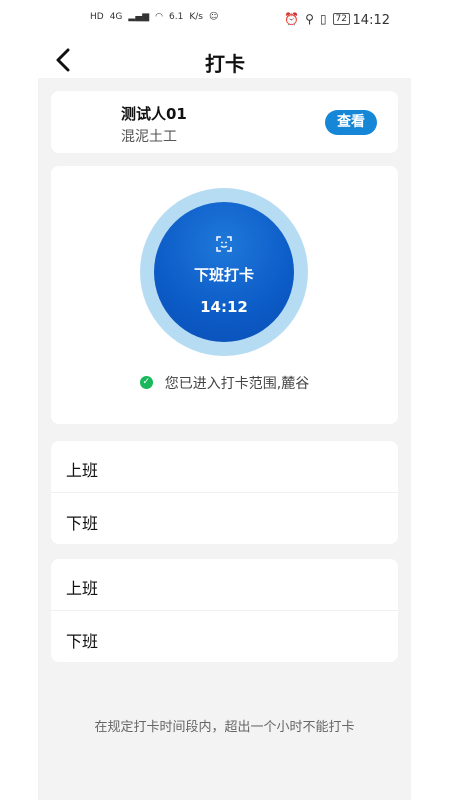 The height and width of the screenshot is (800, 450). What do you see at coordinates (351, 122) in the screenshot?
I see `view-button: 查看` at bounding box center [351, 122].